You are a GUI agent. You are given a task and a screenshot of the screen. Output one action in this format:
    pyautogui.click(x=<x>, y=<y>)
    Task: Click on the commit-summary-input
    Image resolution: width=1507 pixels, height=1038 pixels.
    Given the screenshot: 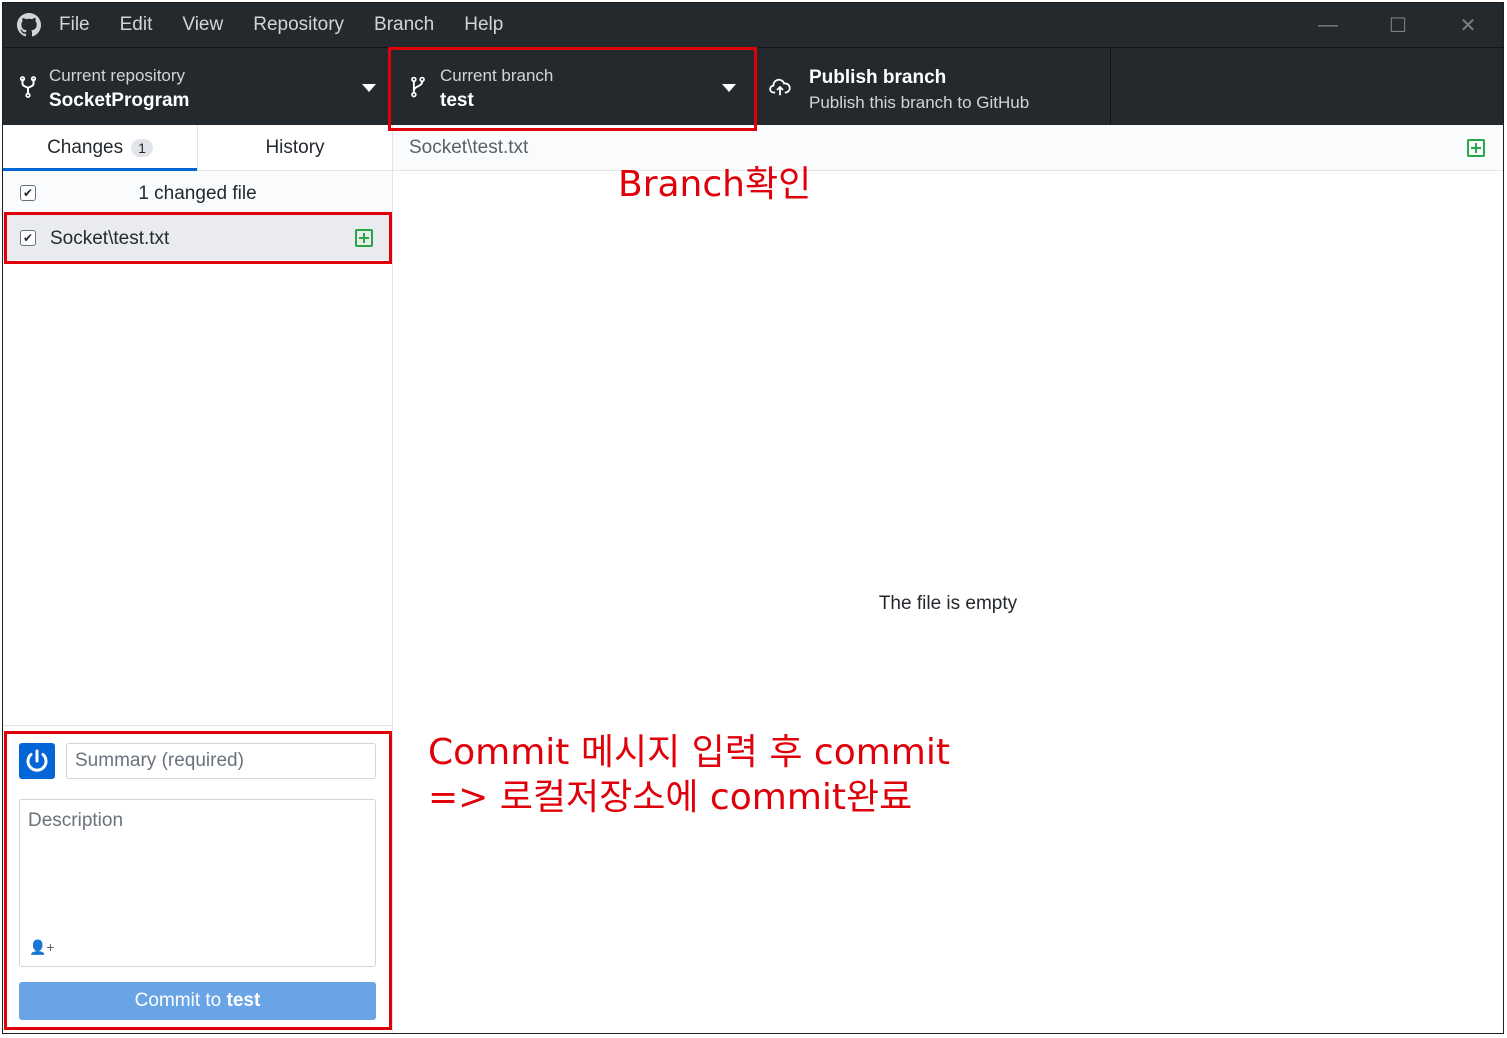 What is the action you would take?
    pyautogui.click(x=221, y=761)
    